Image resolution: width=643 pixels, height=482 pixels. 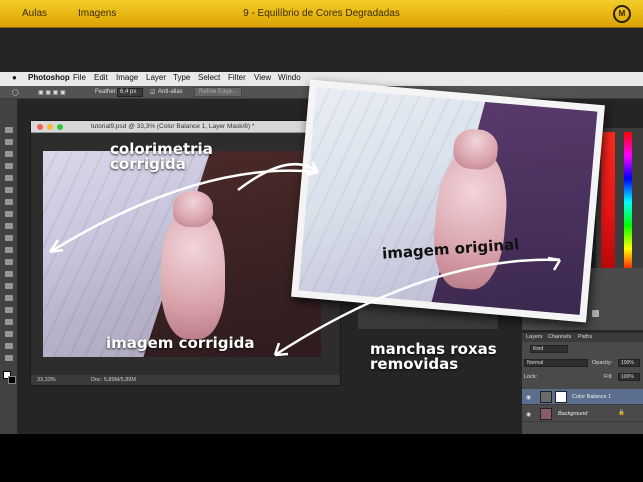 I want to click on color-spectrum-slider, so click(x=628, y=202).